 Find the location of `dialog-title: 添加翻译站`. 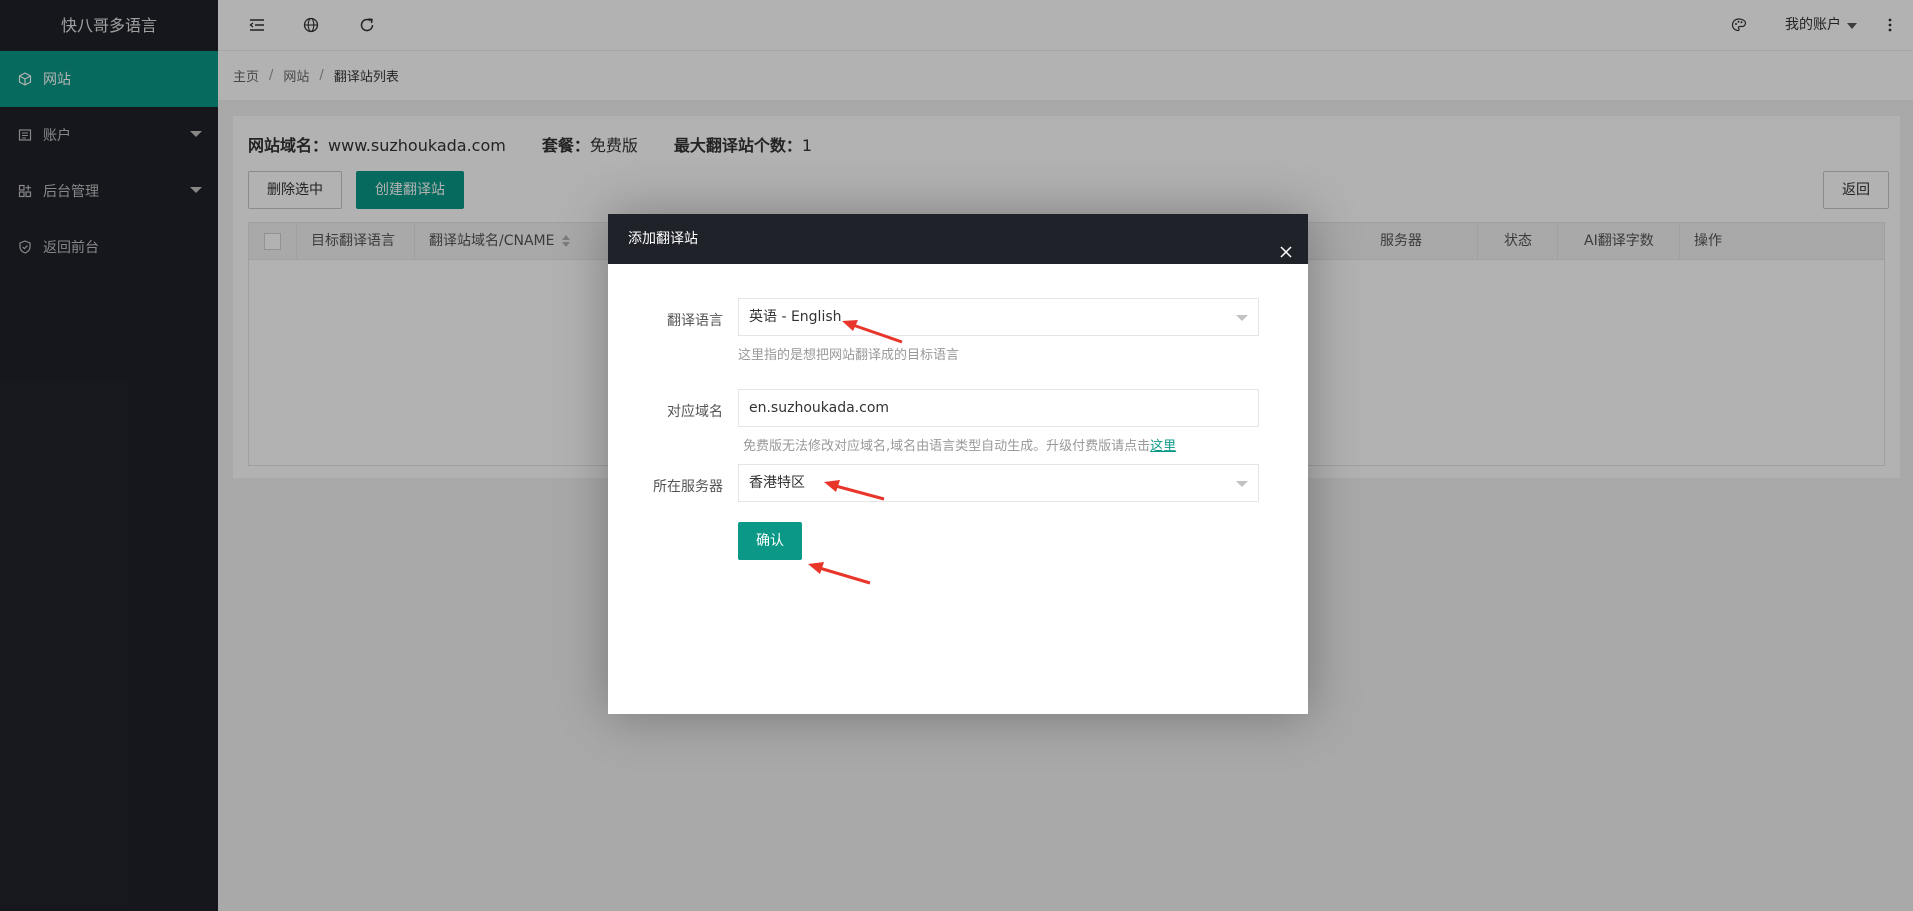

dialog-title: 添加翻译站 is located at coordinates (663, 239).